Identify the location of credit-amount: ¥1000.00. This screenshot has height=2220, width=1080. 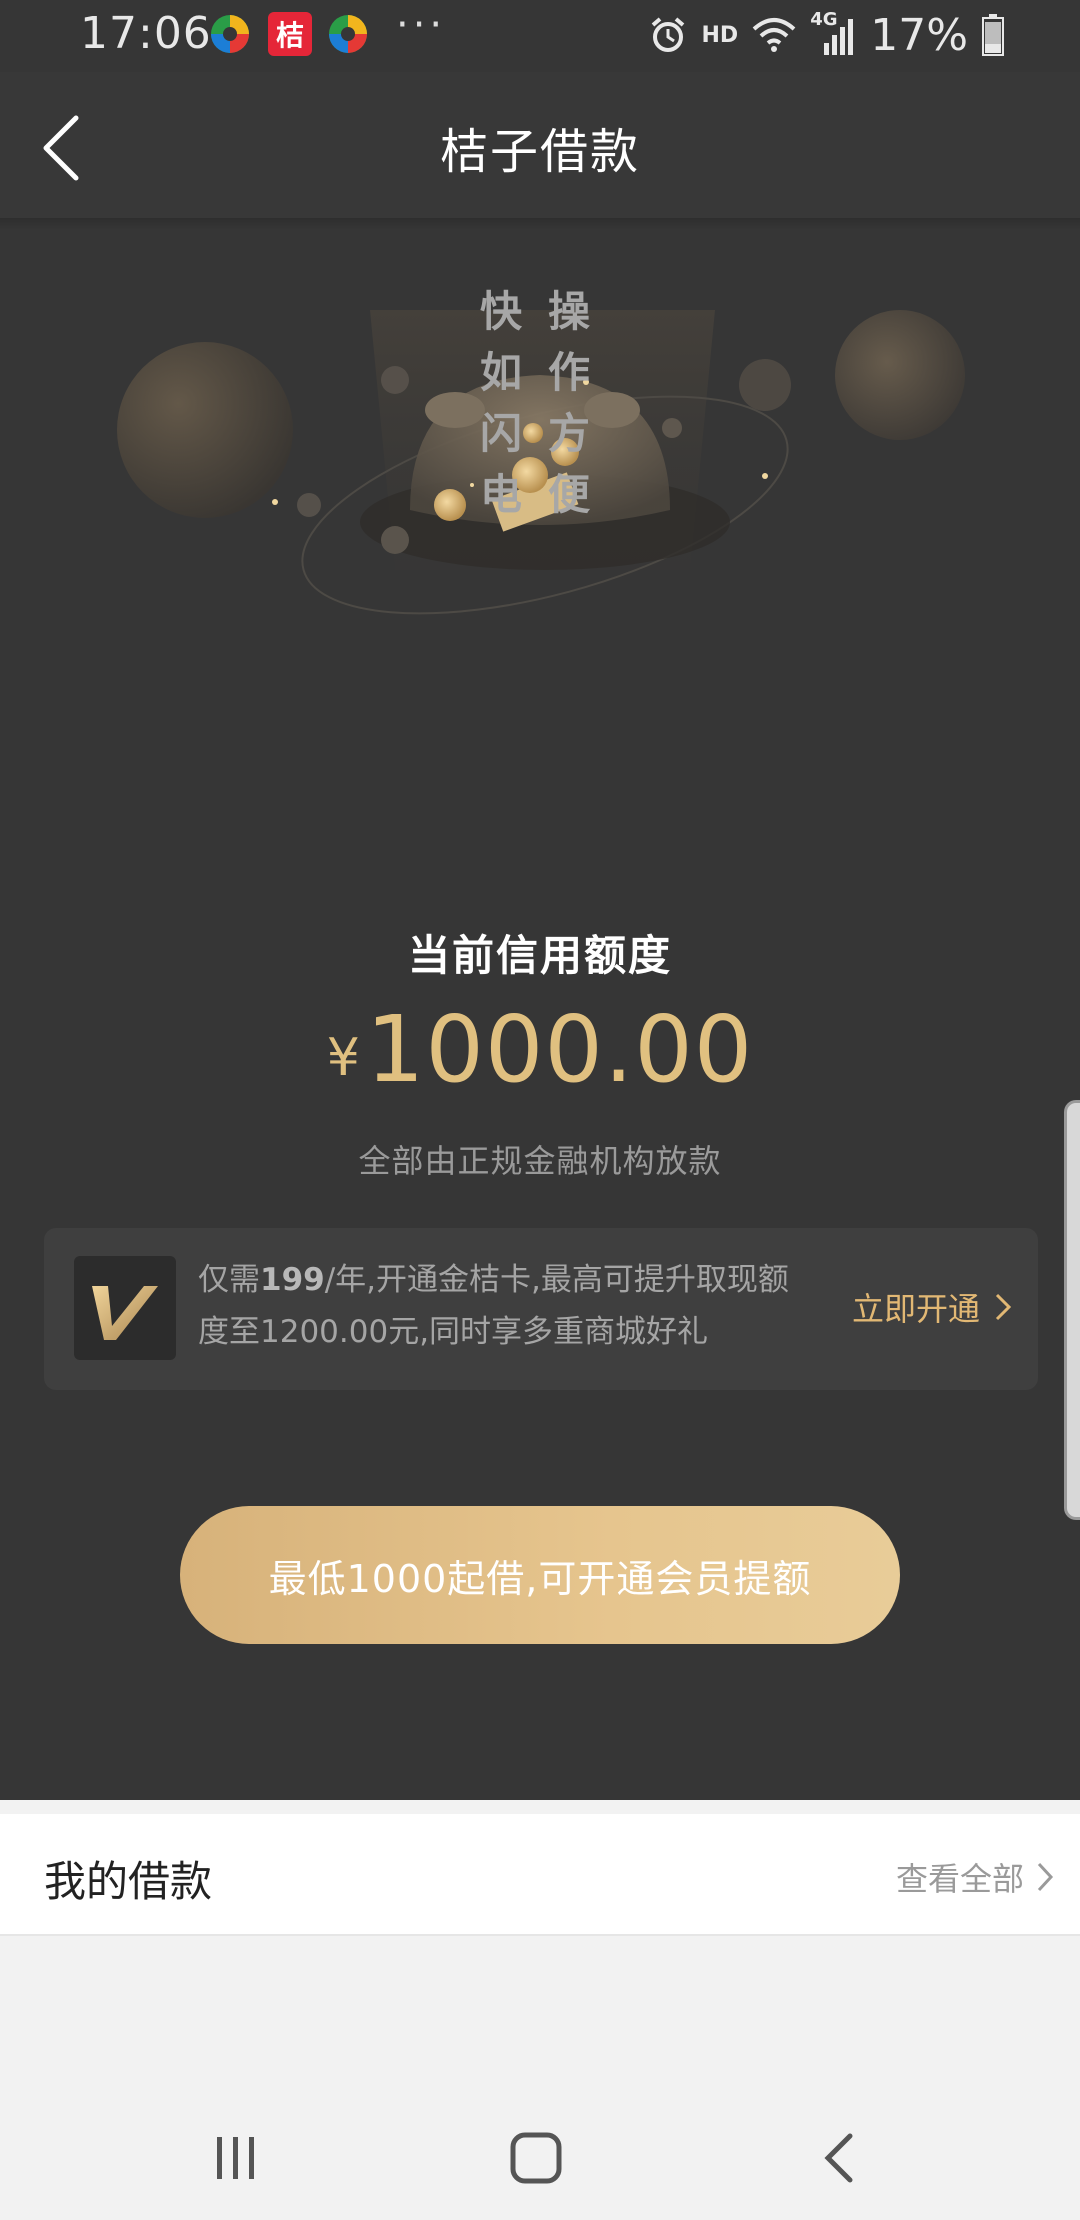
(540, 1049).